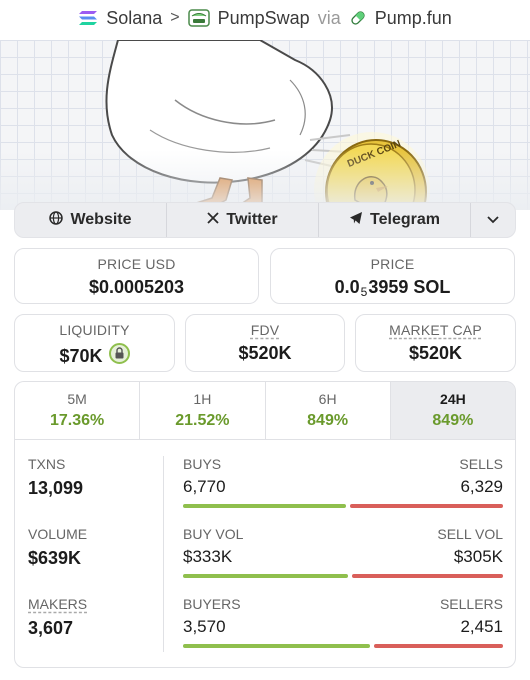 The height and width of the screenshot is (680, 530). I want to click on telegram-button: Telegram, so click(395, 220).